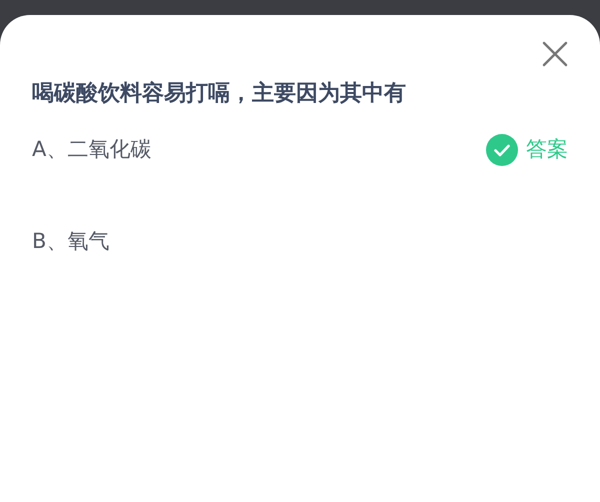 This screenshot has height=502, width=600. Describe the element at coordinates (547, 150) in the screenshot. I see `answer-label: 答案` at that location.